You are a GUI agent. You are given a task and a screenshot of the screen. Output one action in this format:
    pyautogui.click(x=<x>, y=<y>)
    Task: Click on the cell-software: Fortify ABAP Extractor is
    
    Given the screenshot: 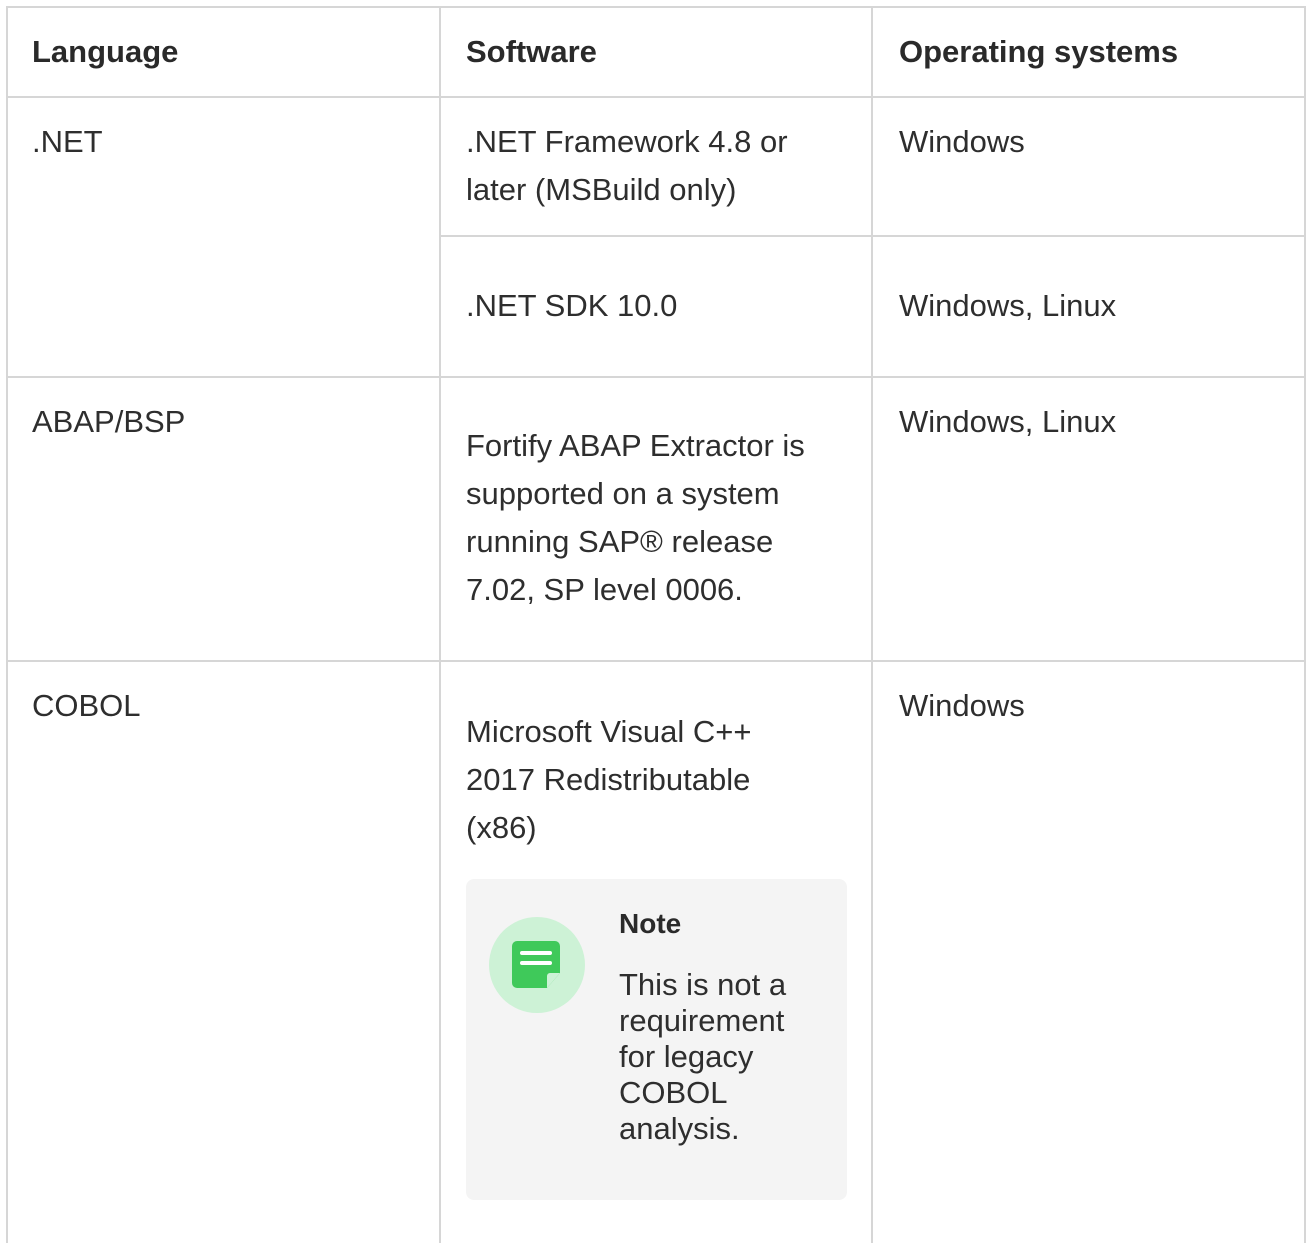 What is the action you would take?
    pyautogui.click(x=635, y=445)
    